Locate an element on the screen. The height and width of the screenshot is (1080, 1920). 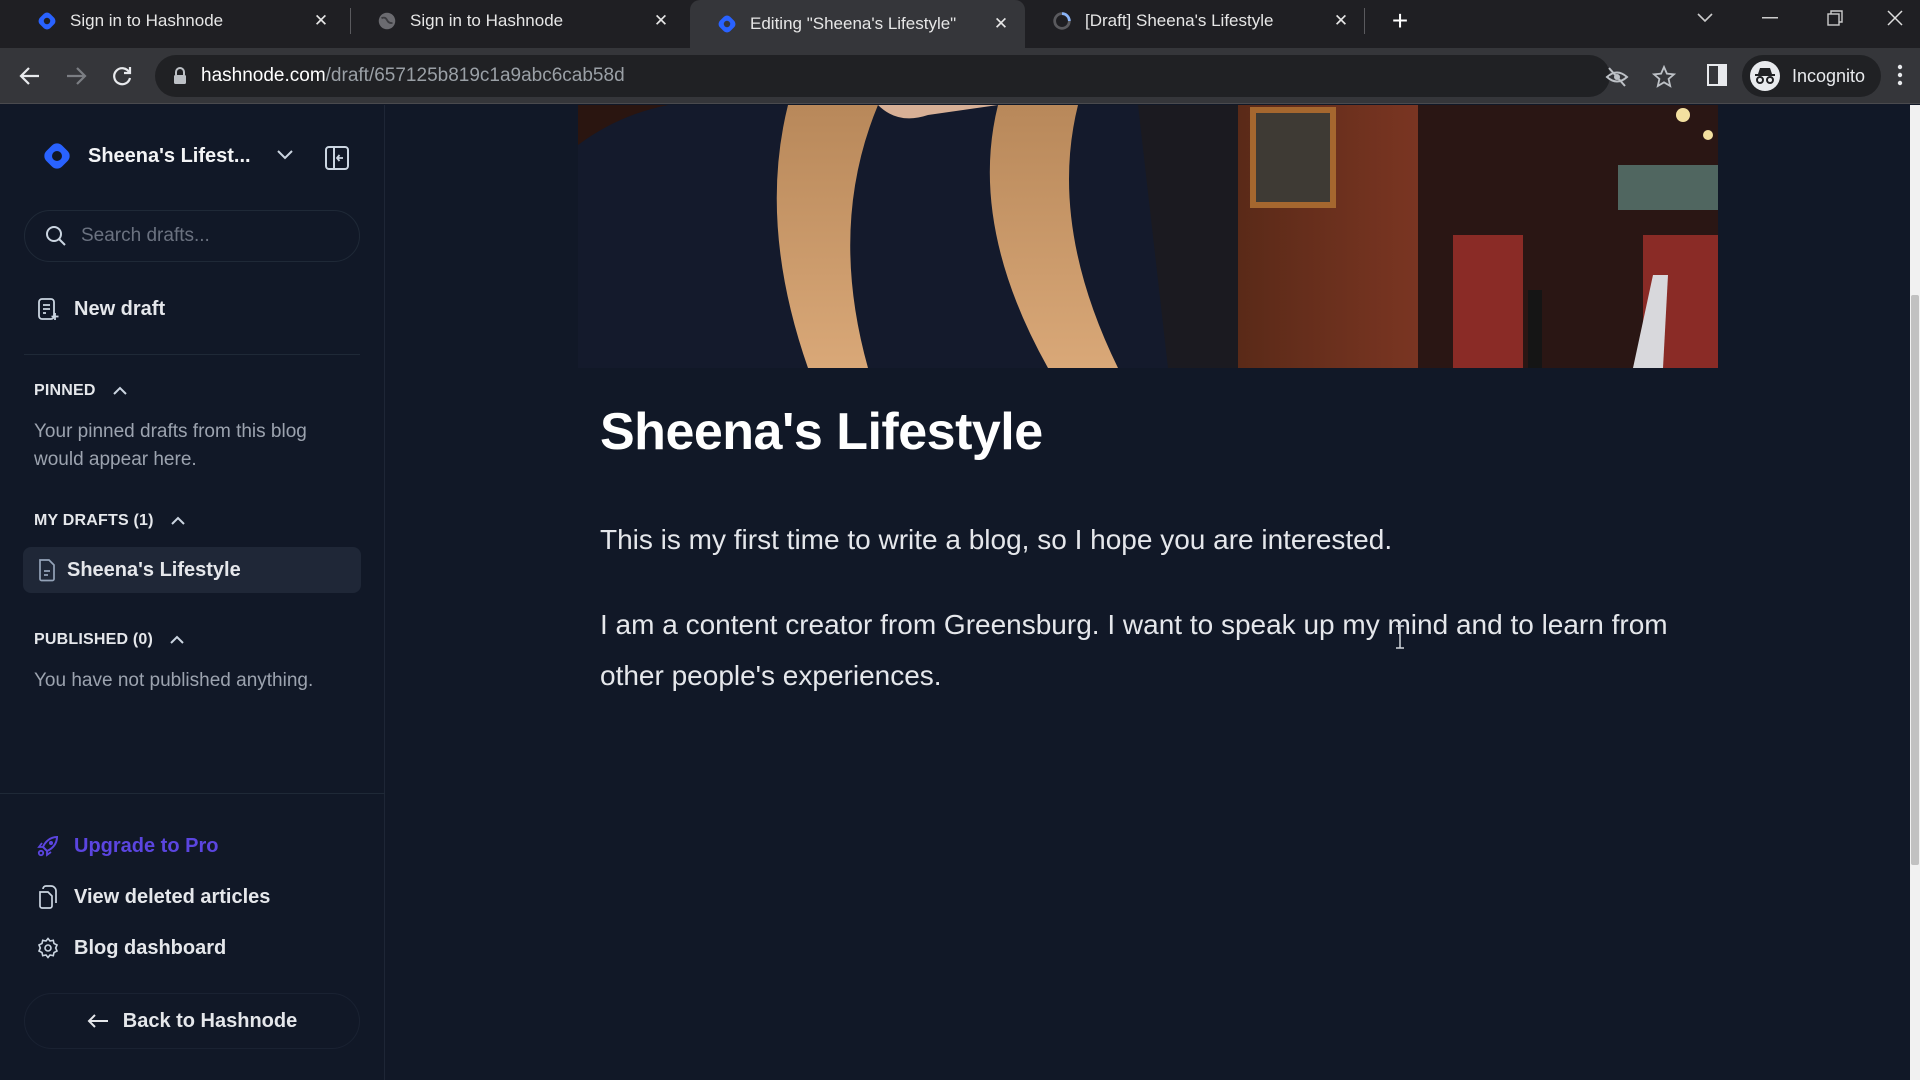
upgrade-to-pro-link: Upgrade to Pro is located at coordinates (127, 846).